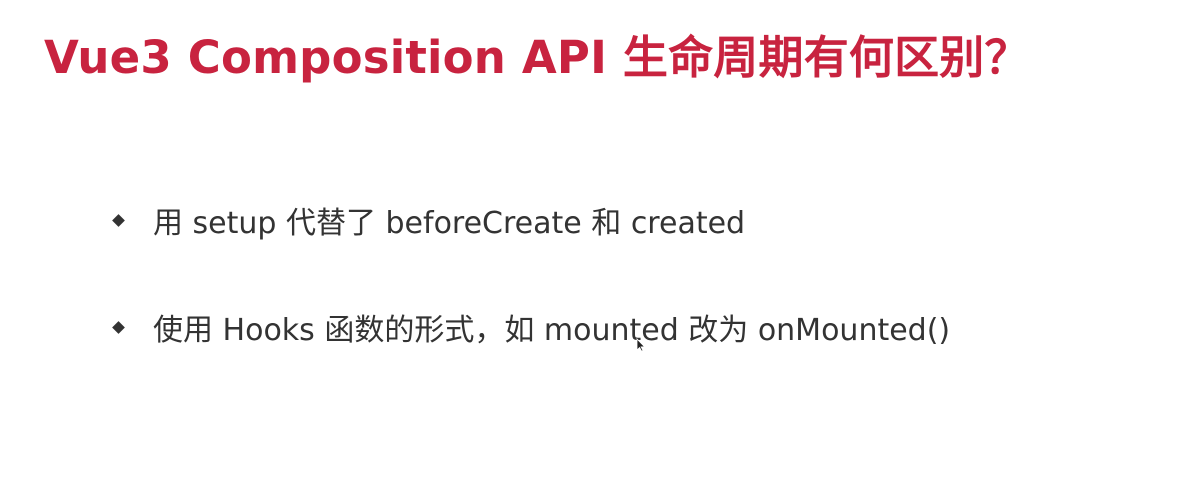  What do you see at coordinates (537, 57) in the screenshot?
I see `slide-title: Vue3 Composition API 生命周期有何区别？` at bounding box center [537, 57].